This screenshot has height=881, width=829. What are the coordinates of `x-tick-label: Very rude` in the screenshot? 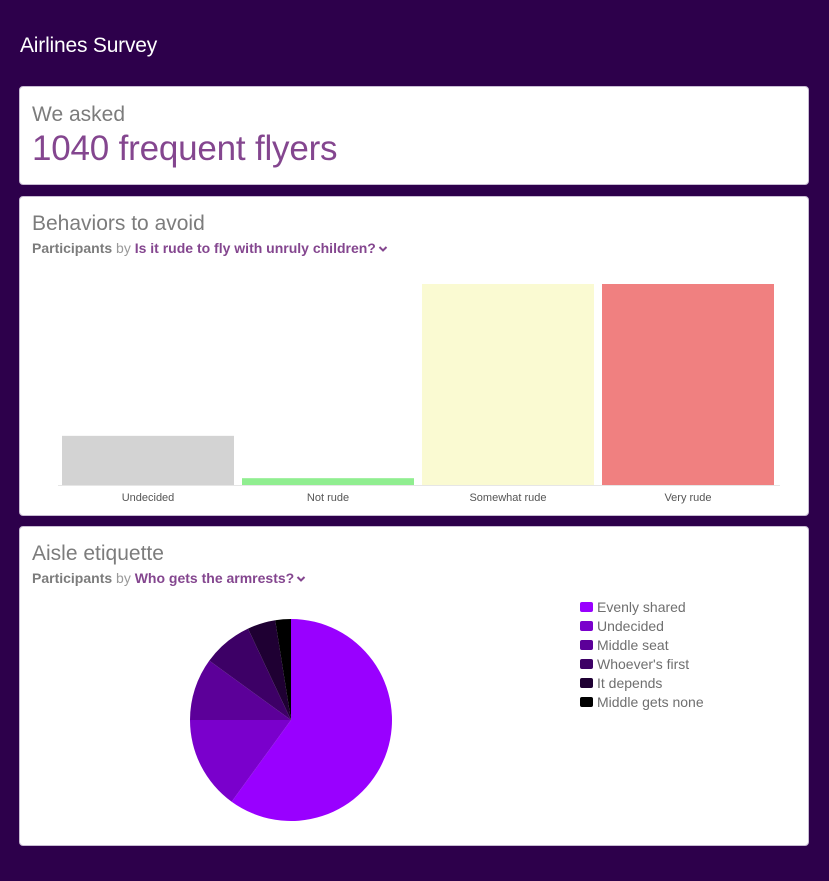 It's located at (687, 498).